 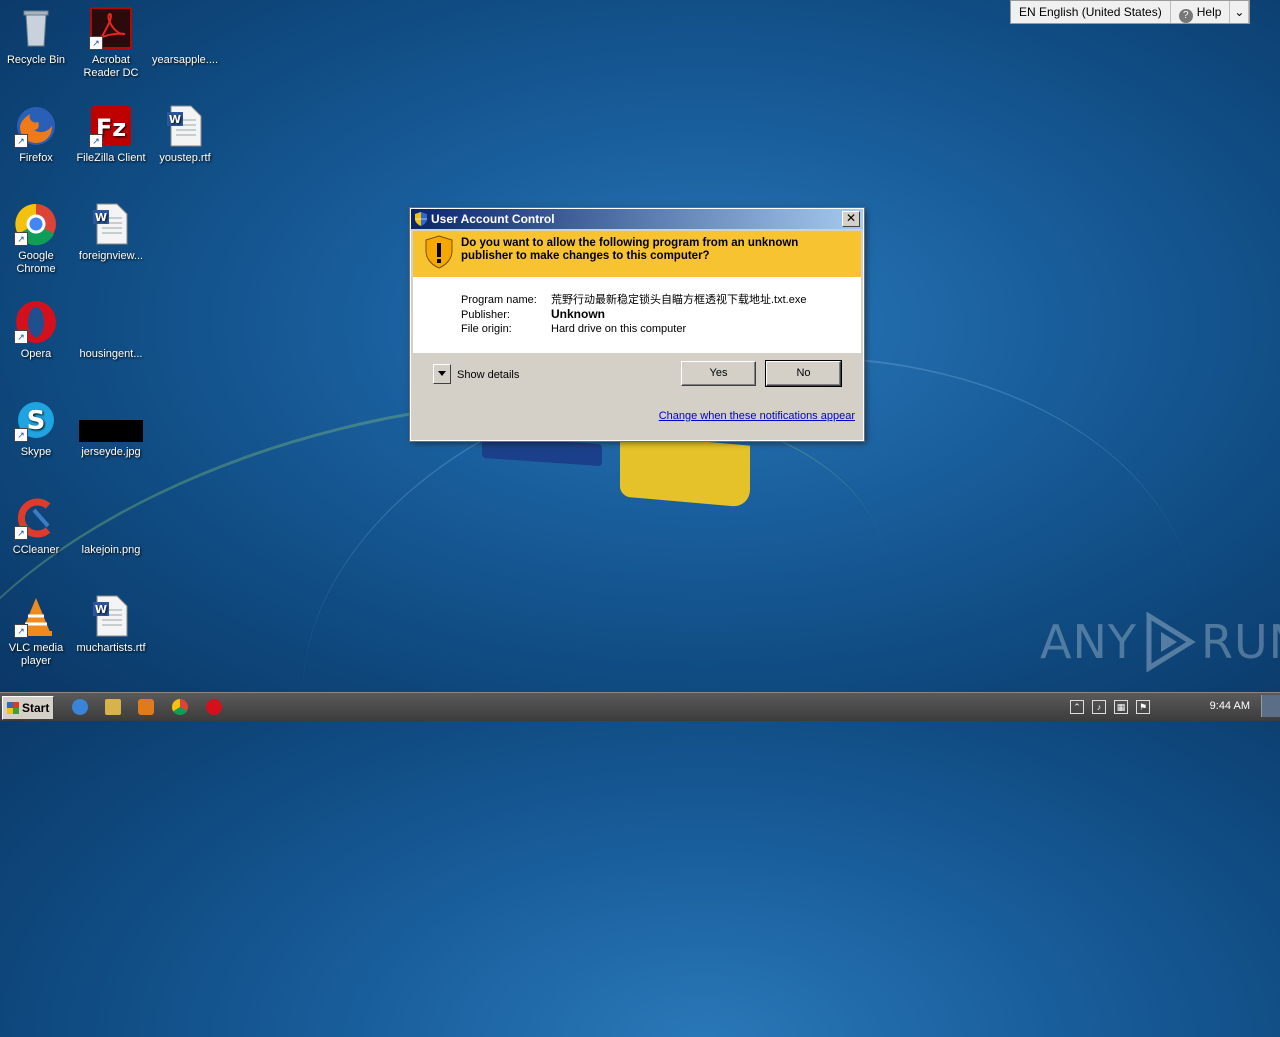 I want to click on windows-flag-icon, so click(x=13, y=708).